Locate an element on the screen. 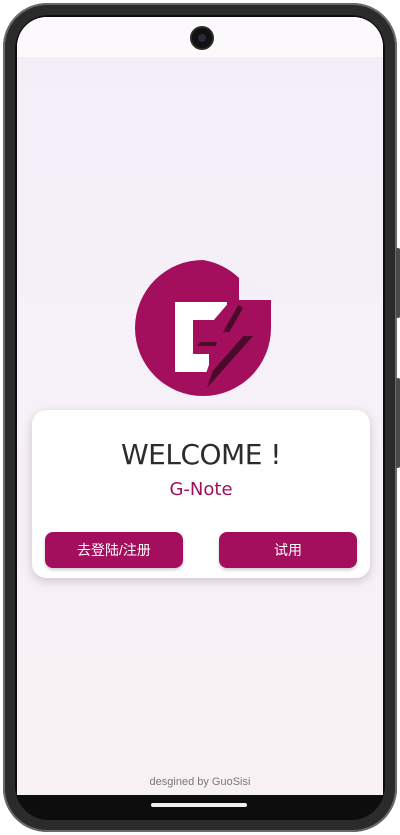  login-register-button: 去登陆/注册 is located at coordinates (114, 550).